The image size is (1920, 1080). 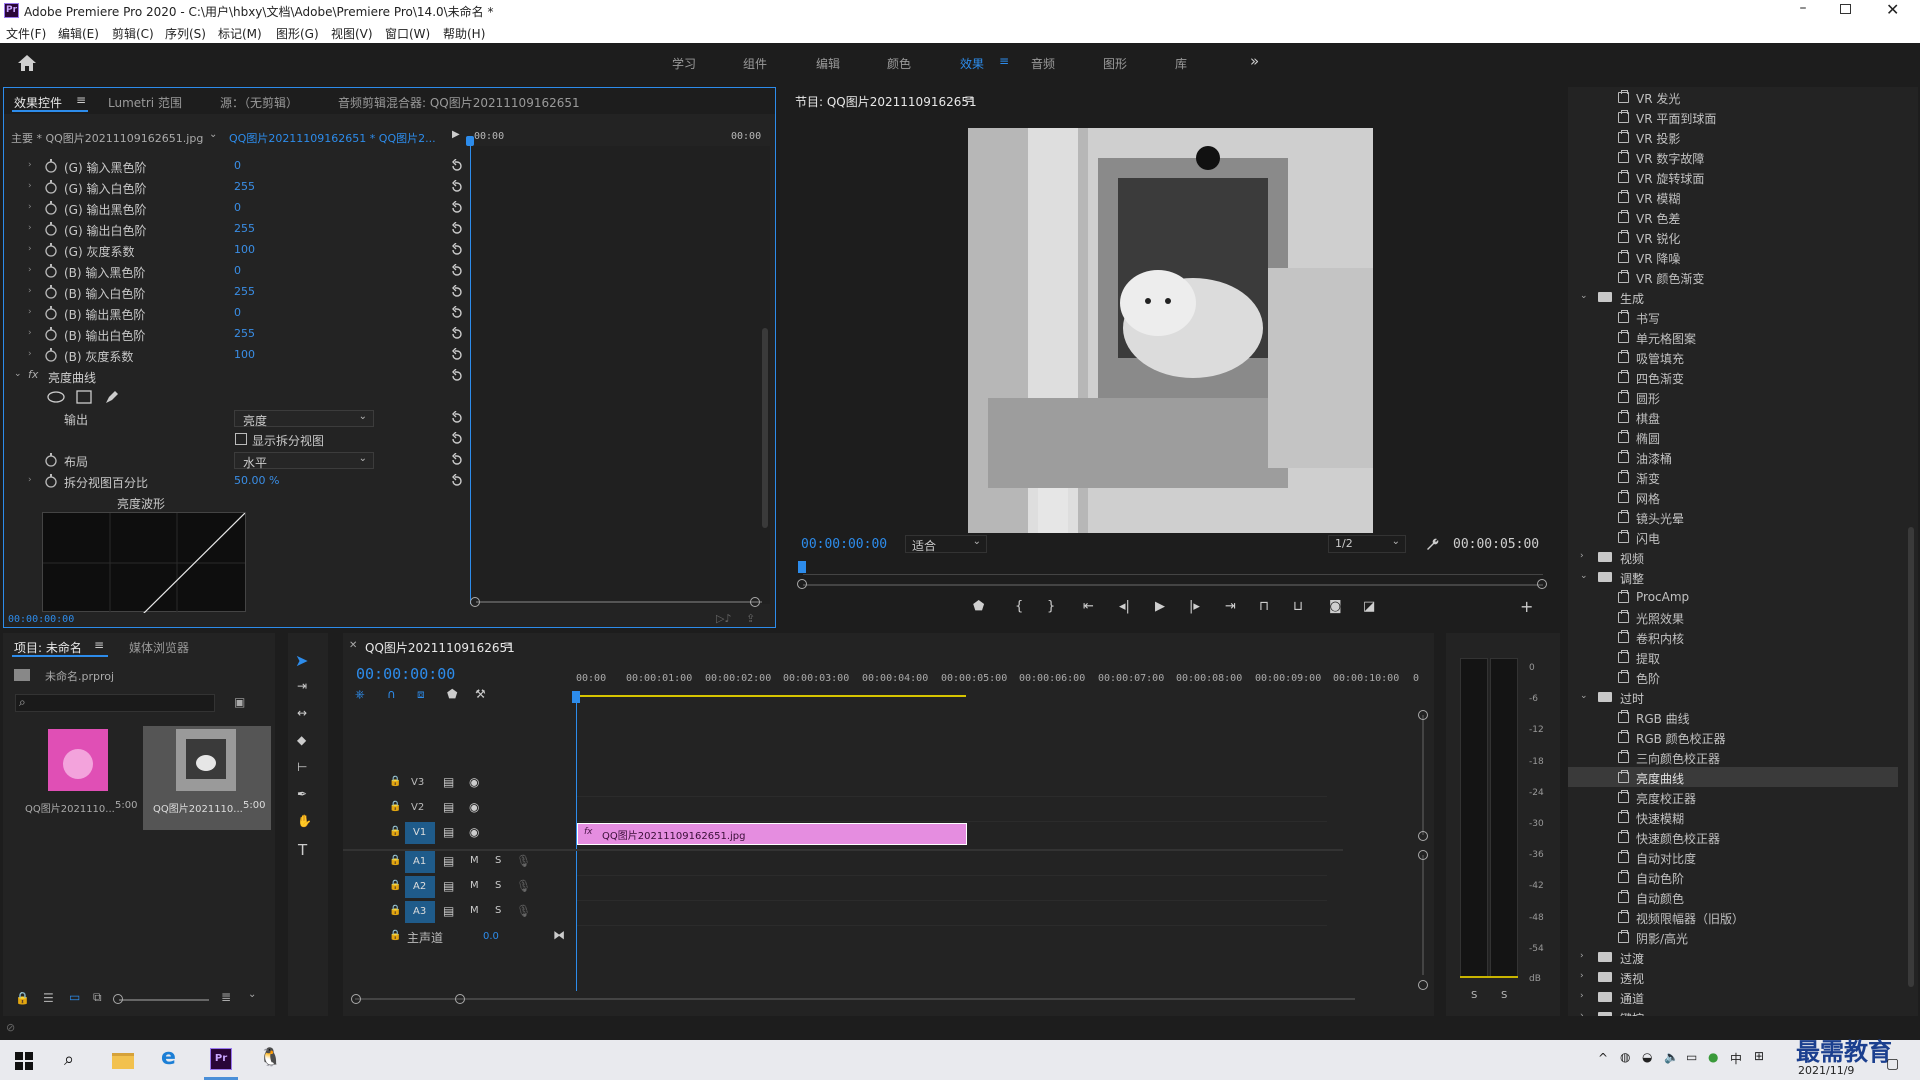 What do you see at coordinates (1733, 417) in the screenshot?
I see `effect-item: 棋盘` at bounding box center [1733, 417].